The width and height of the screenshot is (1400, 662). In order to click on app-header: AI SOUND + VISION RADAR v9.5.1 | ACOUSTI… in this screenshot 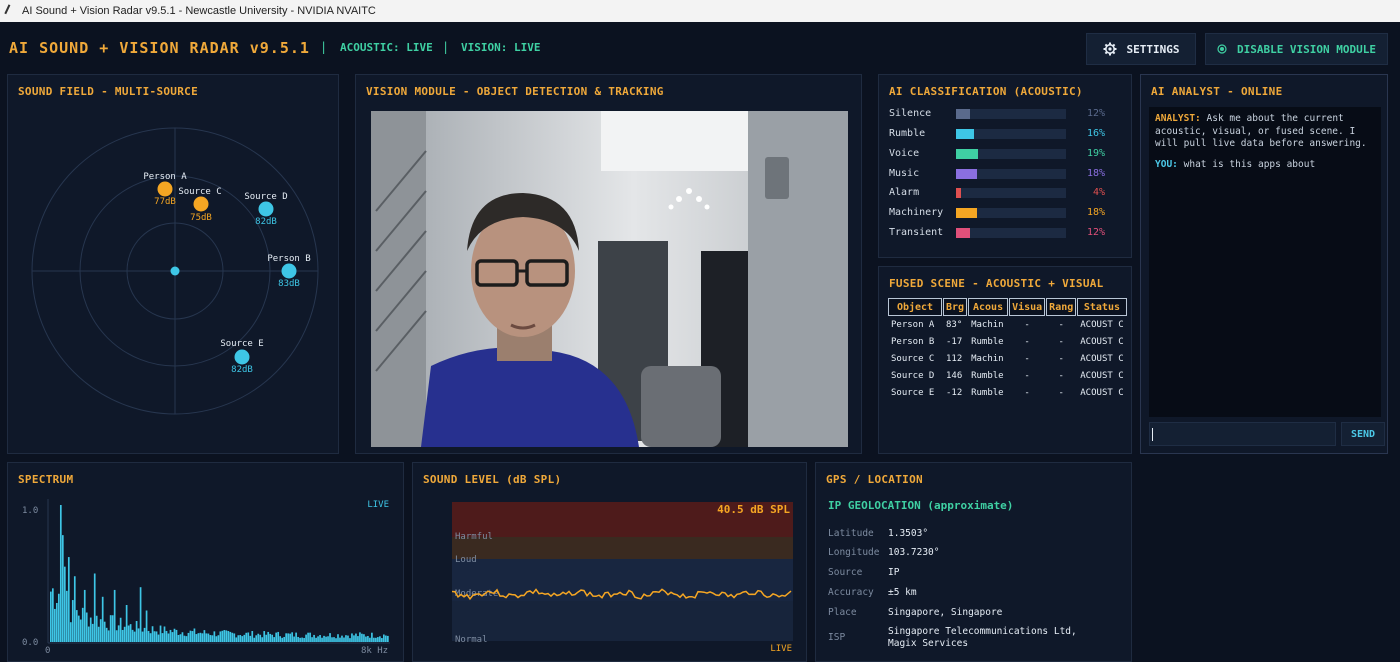, I will do `click(700, 48)`.